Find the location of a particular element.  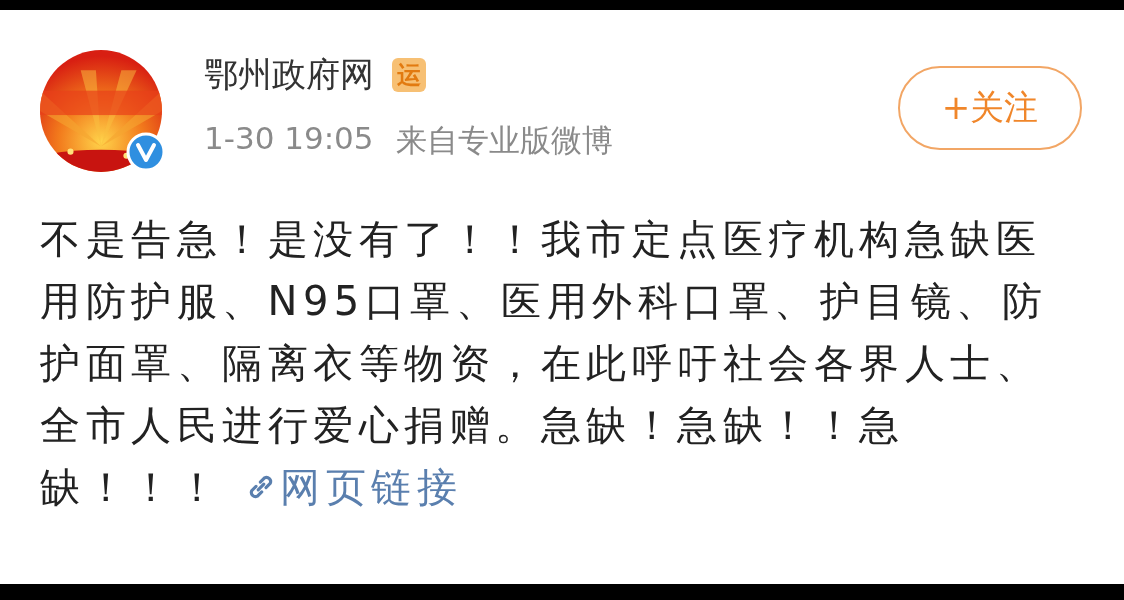

post-time: 1-30 19:05 is located at coordinates (289, 139).